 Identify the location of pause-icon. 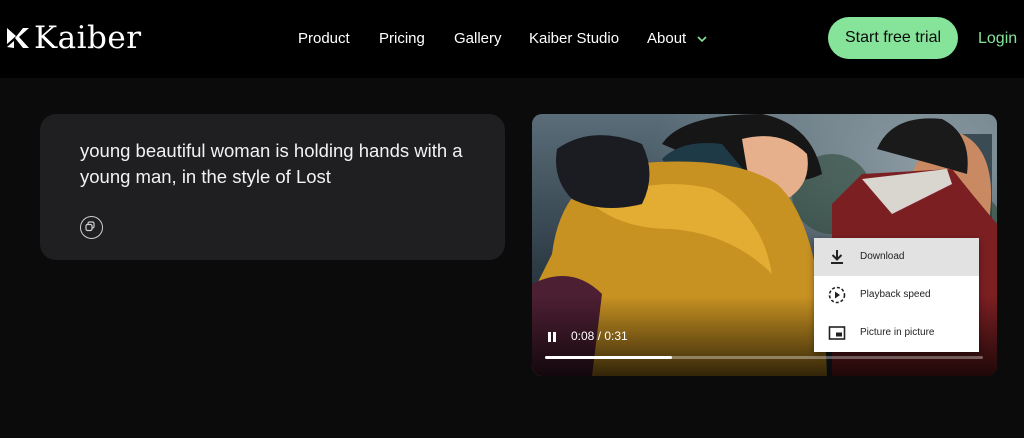
(552, 337).